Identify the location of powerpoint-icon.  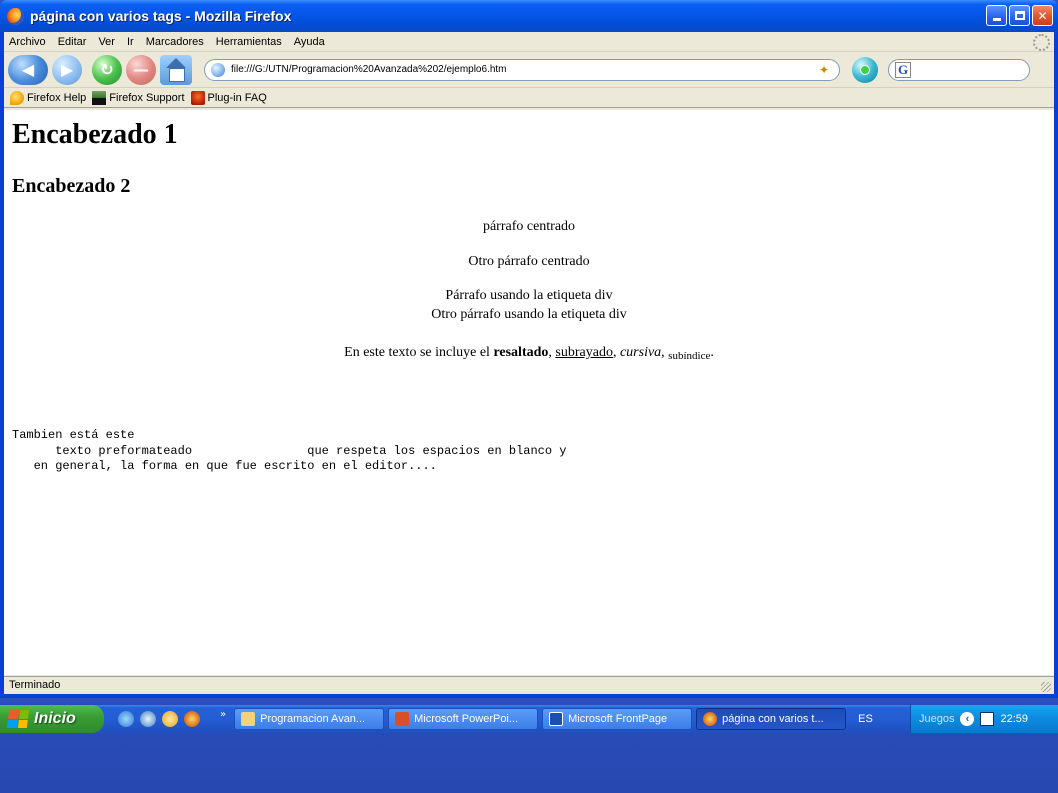
(402, 719).